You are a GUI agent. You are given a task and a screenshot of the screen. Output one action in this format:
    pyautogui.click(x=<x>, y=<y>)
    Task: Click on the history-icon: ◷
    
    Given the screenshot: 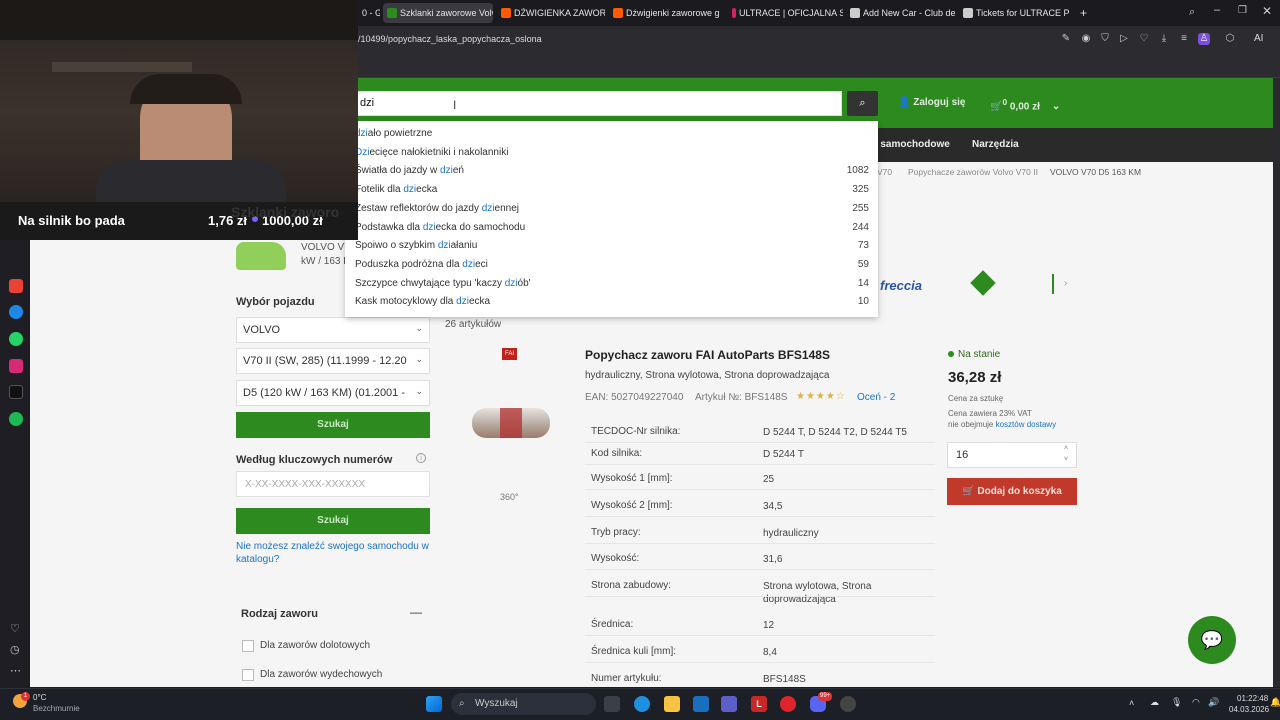 What is the action you would take?
    pyautogui.click(x=15, y=649)
    